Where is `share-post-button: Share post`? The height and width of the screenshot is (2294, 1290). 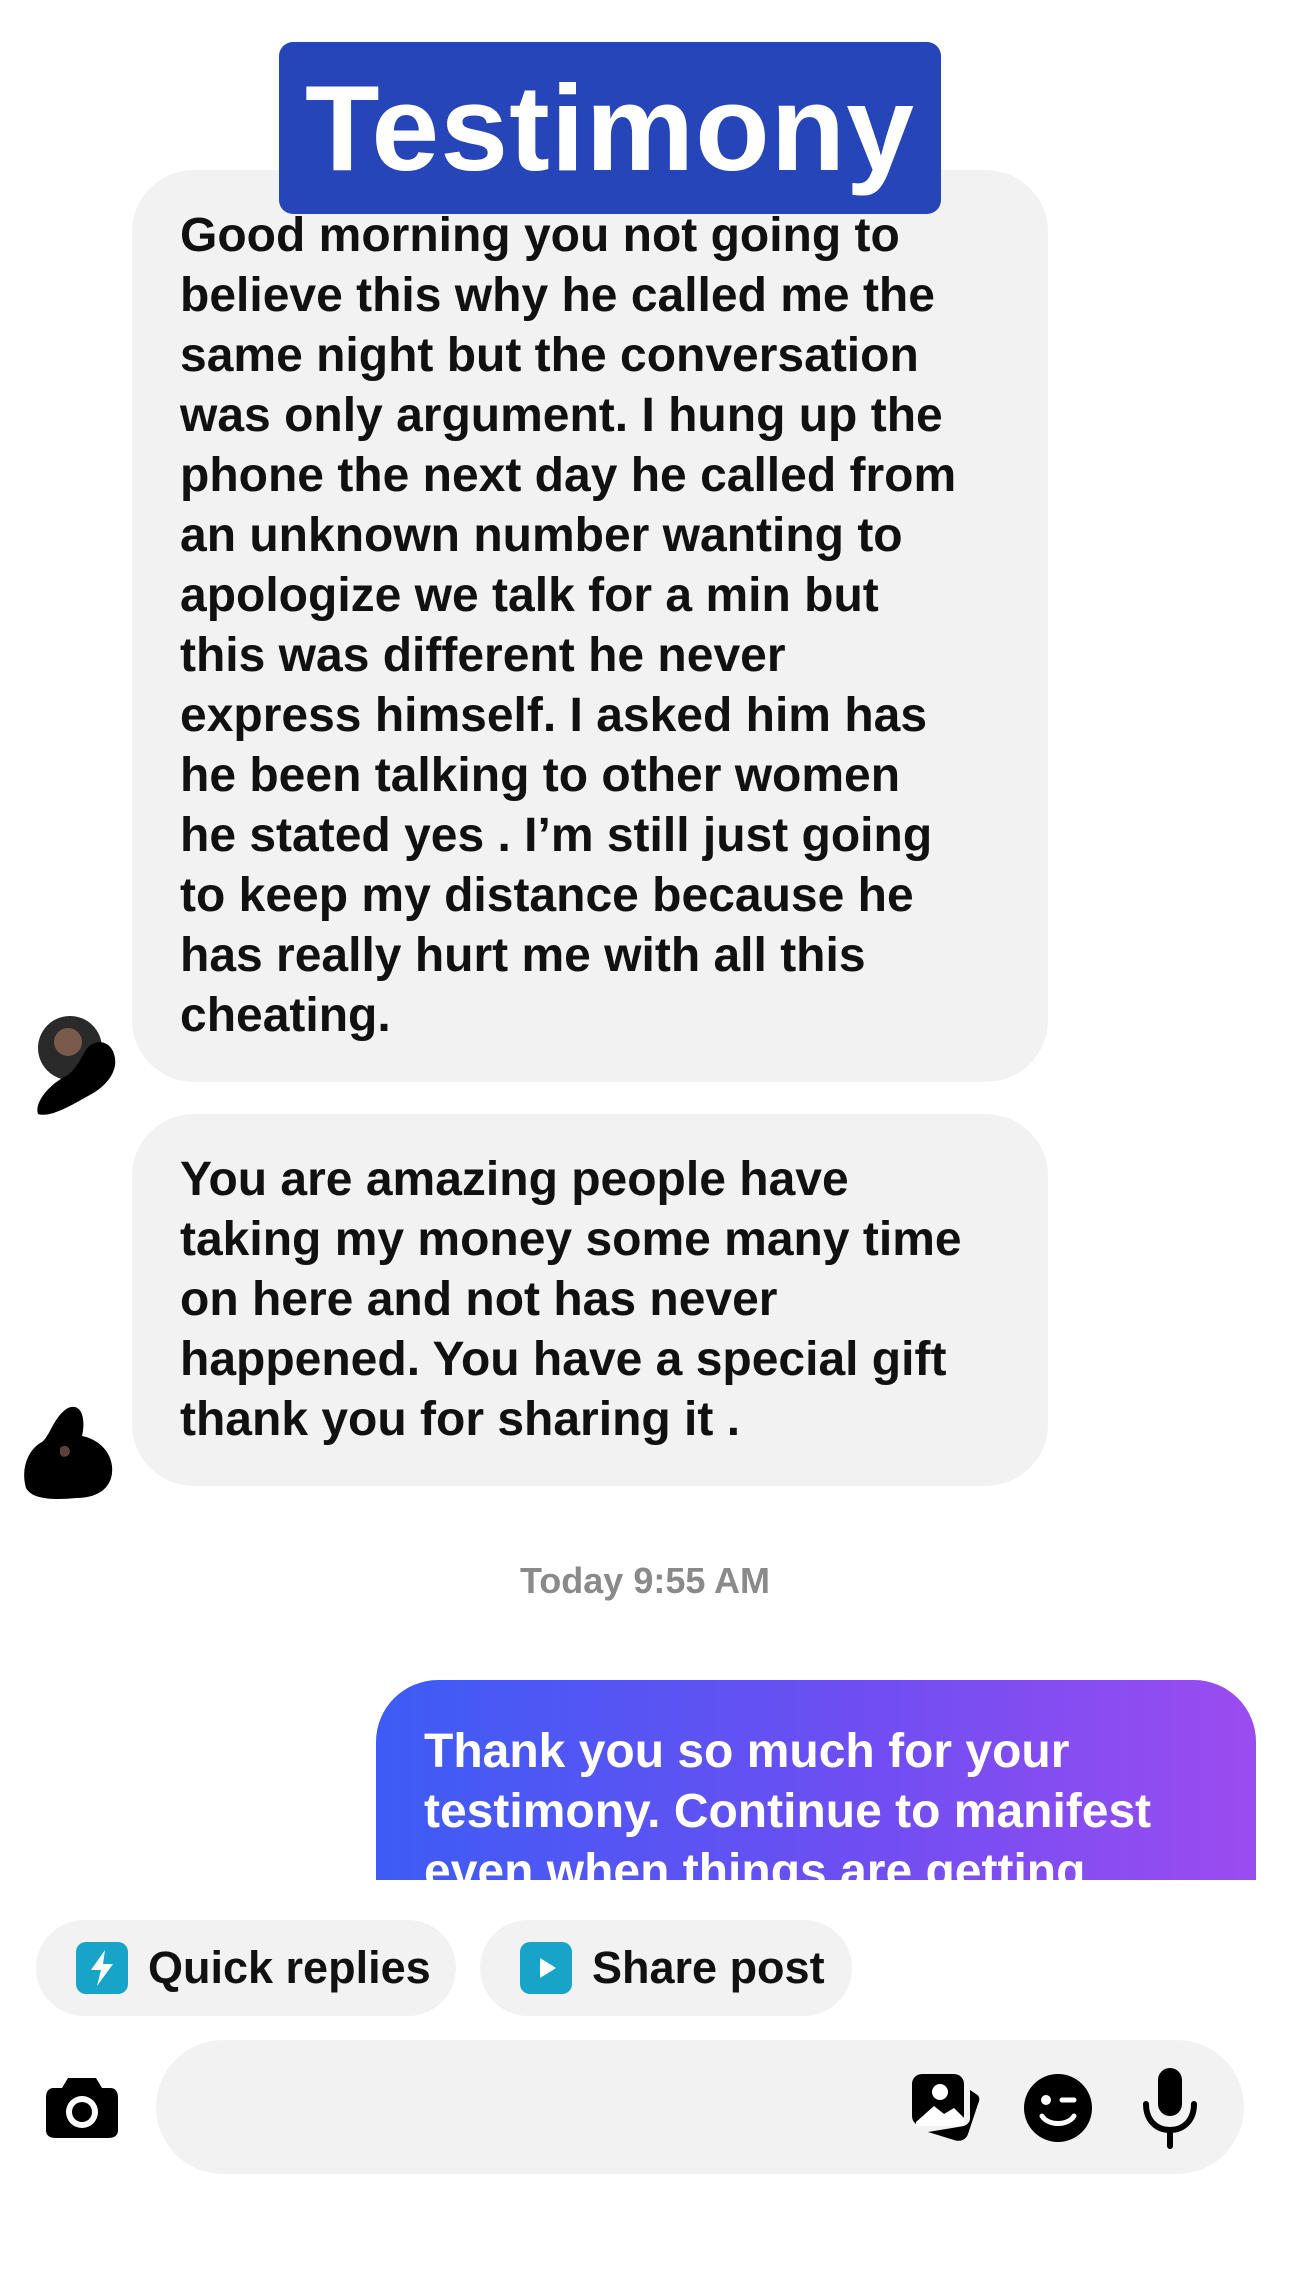
share-post-button: Share post is located at coordinates (666, 1968).